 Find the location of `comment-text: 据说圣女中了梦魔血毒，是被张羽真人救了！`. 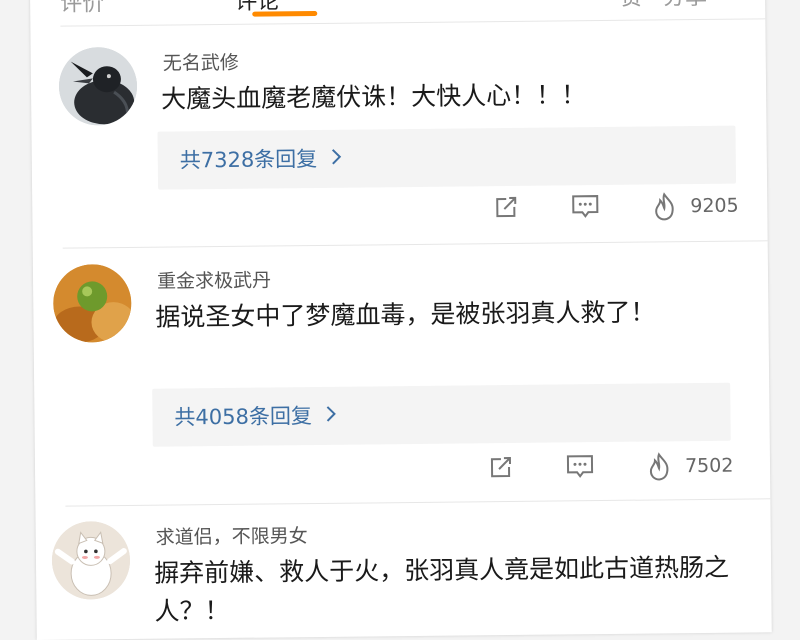

comment-text: 据说圣女中了梦魔血毒，是被张羽真人救了！ is located at coordinates (405, 314).